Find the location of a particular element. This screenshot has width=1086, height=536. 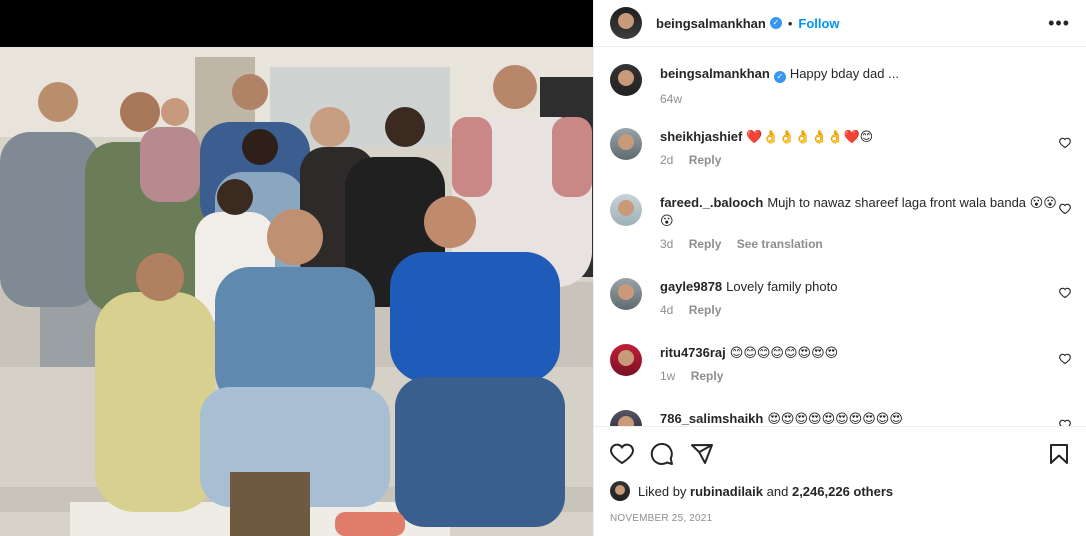

caption-time: 64w is located at coordinates (671, 99).